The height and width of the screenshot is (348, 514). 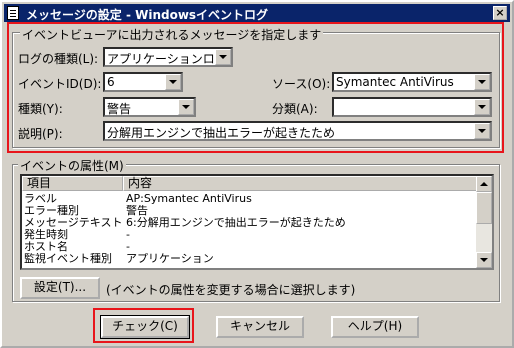 What do you see at coordinates (484, 184) in the screenshot?
I see `scroll-up-icon` at bounding box center [484, 184].